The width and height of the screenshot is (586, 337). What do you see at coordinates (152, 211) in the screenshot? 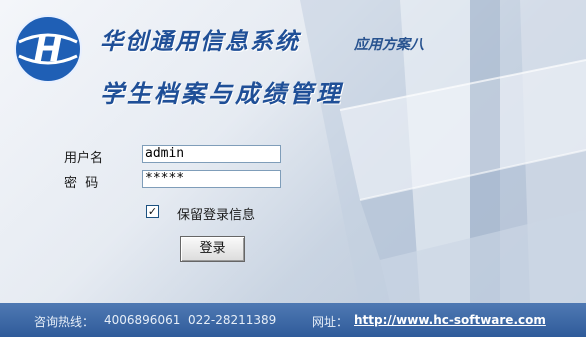
I see `remember-checkbox: ✓` at bounding box center [152, 211].